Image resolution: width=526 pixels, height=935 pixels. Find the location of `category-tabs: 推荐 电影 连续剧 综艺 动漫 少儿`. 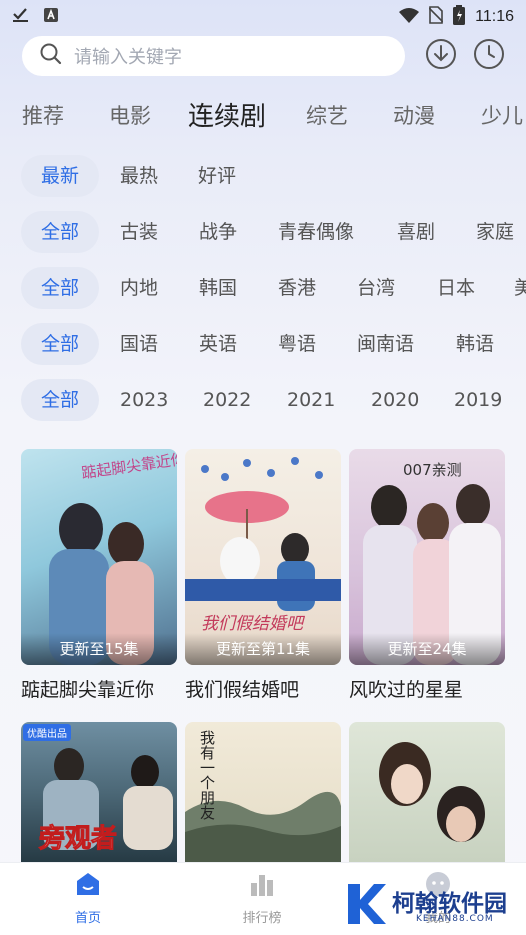

category-tabs: 推荐 电影 连续剧 综艺 动漫 少儿 is located at coordinates (263, 116).